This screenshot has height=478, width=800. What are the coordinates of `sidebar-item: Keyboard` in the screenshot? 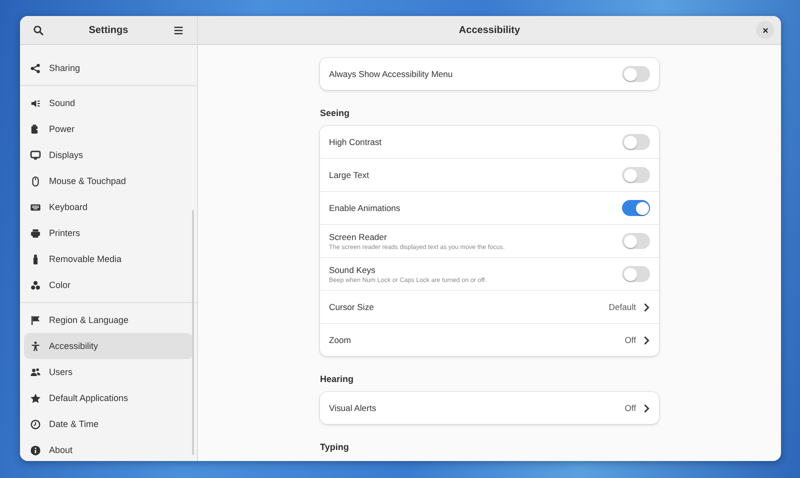 It's located at (108, 207).